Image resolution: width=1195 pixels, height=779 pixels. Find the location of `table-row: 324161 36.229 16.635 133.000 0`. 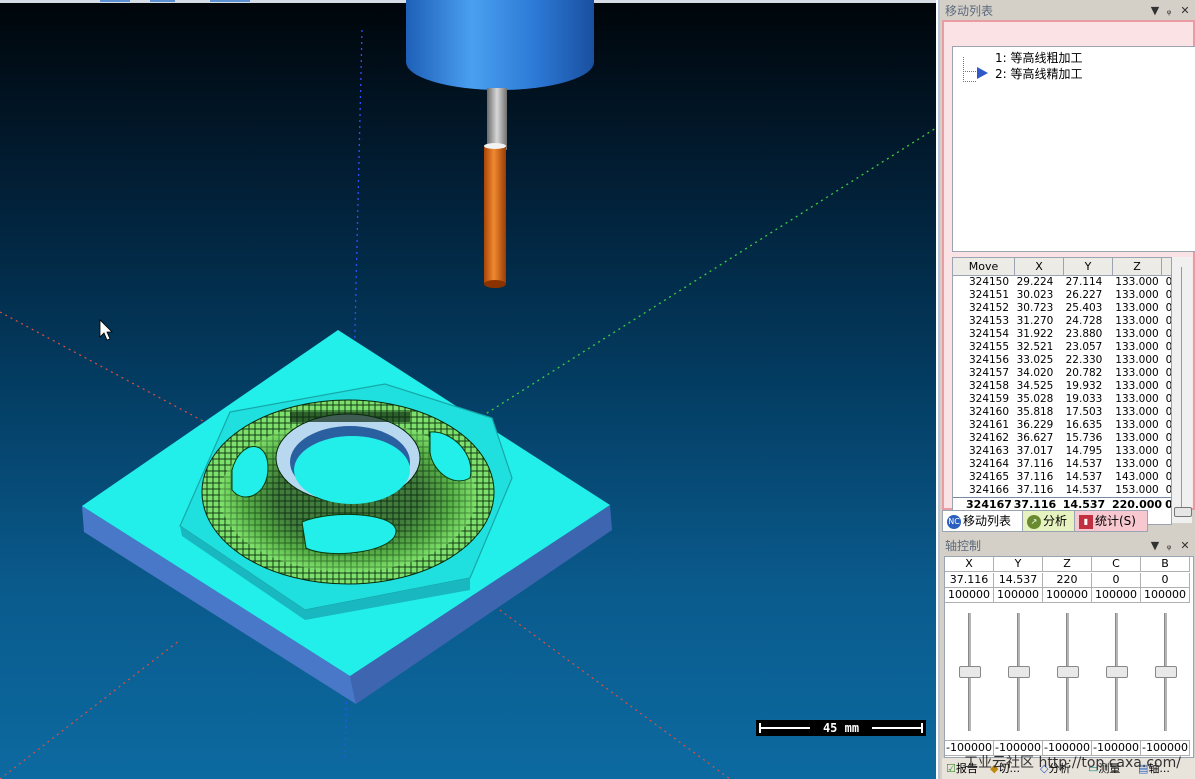

table-row: 324161 36.229 16.635 133.000 0 is located at coordinates (1062, 425).